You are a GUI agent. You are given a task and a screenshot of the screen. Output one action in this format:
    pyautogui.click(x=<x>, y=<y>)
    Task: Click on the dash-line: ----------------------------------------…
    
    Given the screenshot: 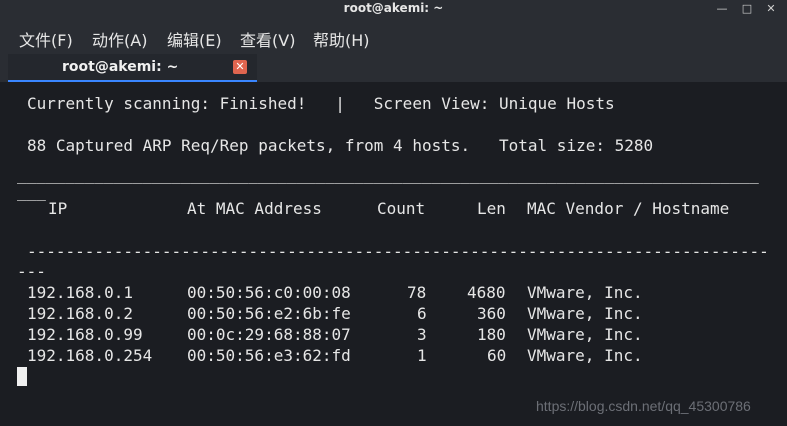 What is the action you would take?
    pyautogui.click(x=398, y=251)
    